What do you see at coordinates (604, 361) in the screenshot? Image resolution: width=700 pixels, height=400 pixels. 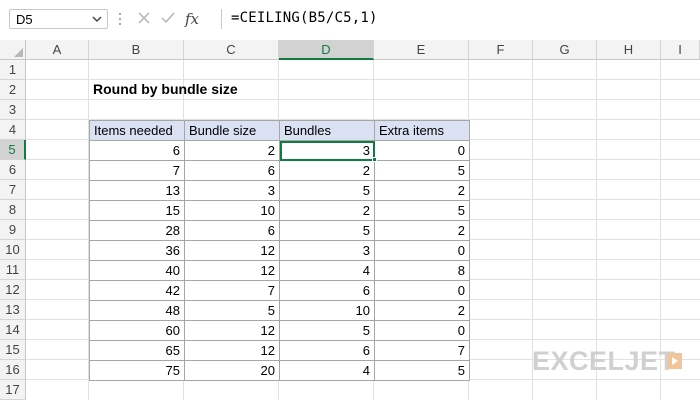 I see `logo-wordmark: EXCELJET` at bounding box center [604, 361].